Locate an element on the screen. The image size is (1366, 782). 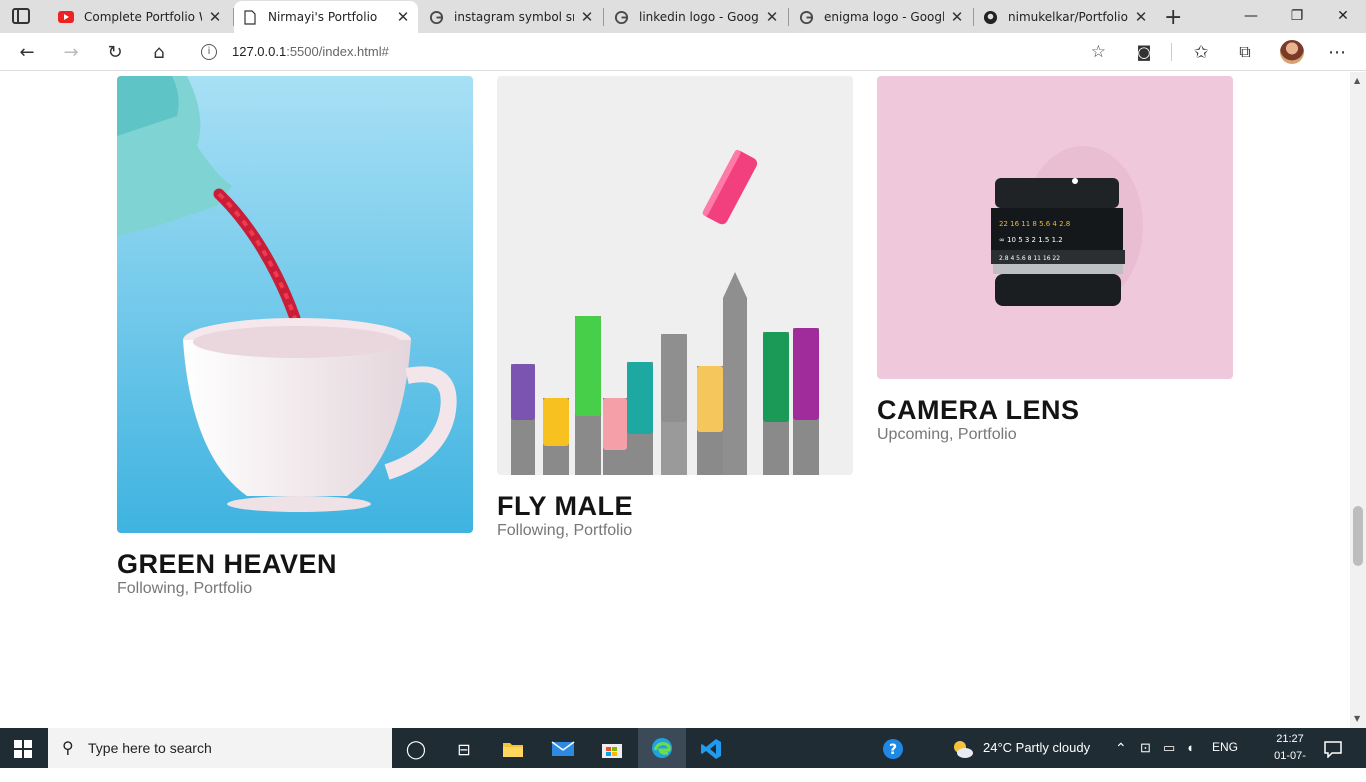
taskbar-search: ⚲ Type here to search is located at coordinates (220, 748).